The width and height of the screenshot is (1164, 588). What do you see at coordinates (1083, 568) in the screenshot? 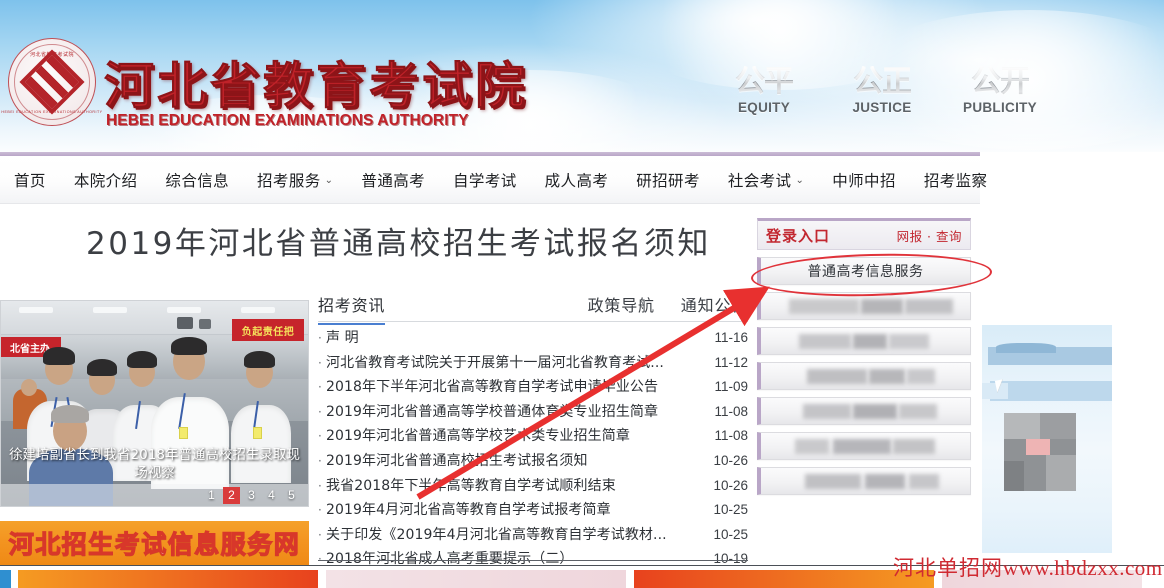
I see `watermark-url: www.hbdzxx.com` at bounding box center [1083, 568].